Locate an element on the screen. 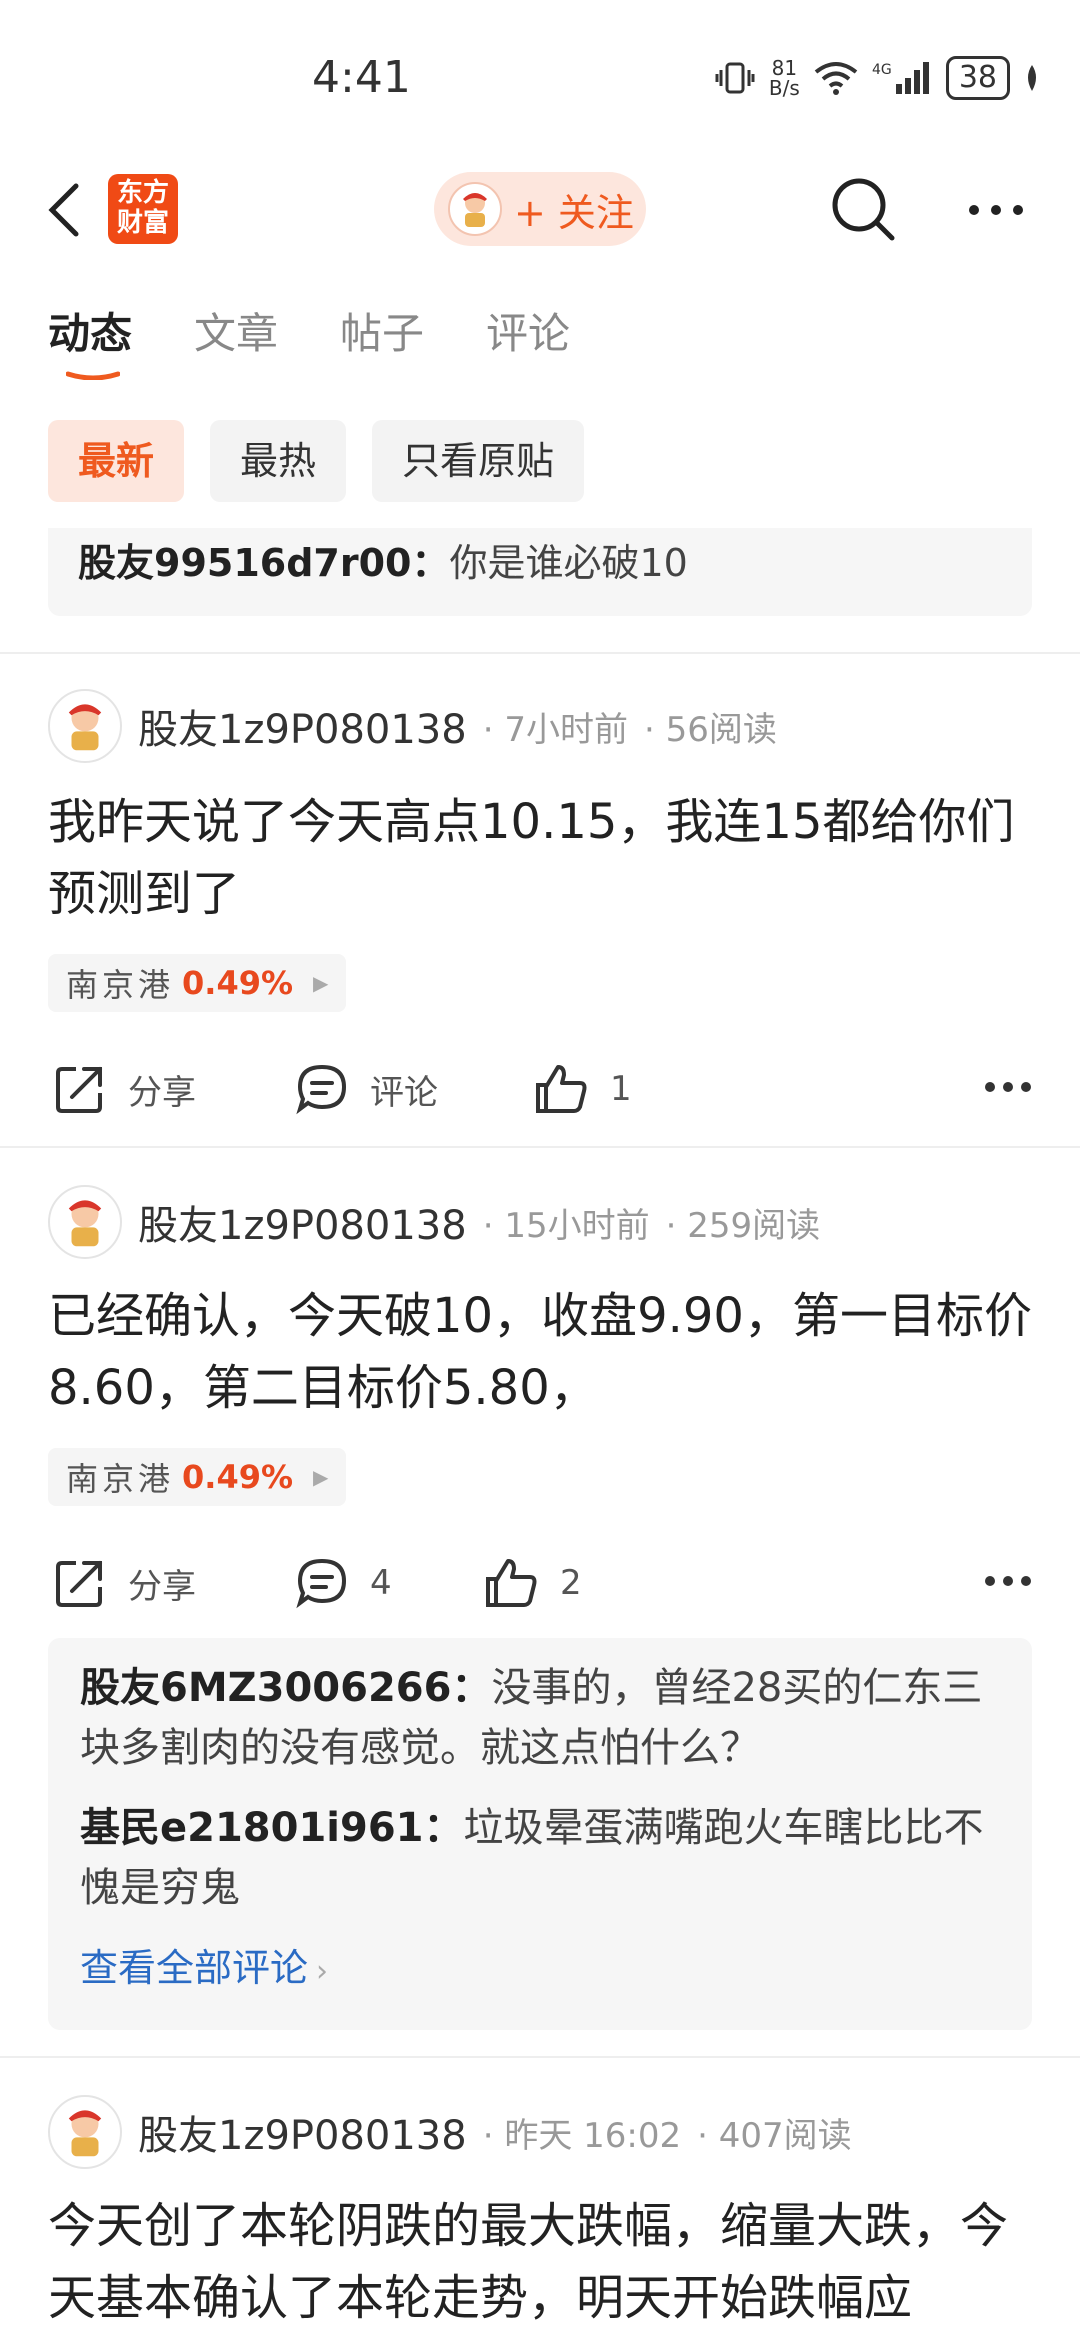 This screenshot has width=1080, height=2340. post-reads: · 56阅读 is located at coordinates (710, 729).